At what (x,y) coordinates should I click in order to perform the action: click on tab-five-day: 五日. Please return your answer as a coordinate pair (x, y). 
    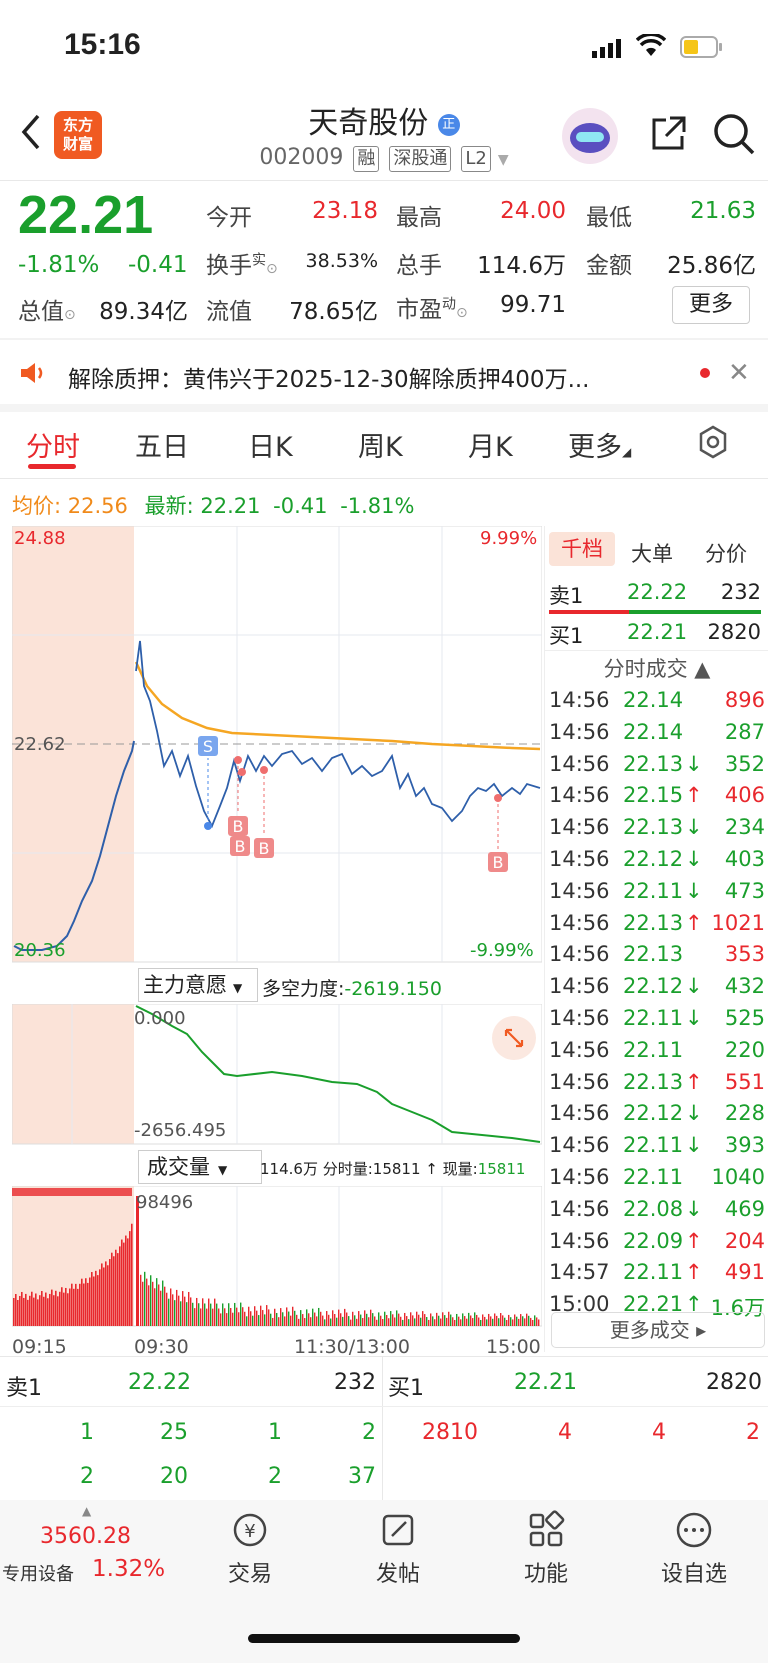
    Looking at the image, I should click on (162, 444).